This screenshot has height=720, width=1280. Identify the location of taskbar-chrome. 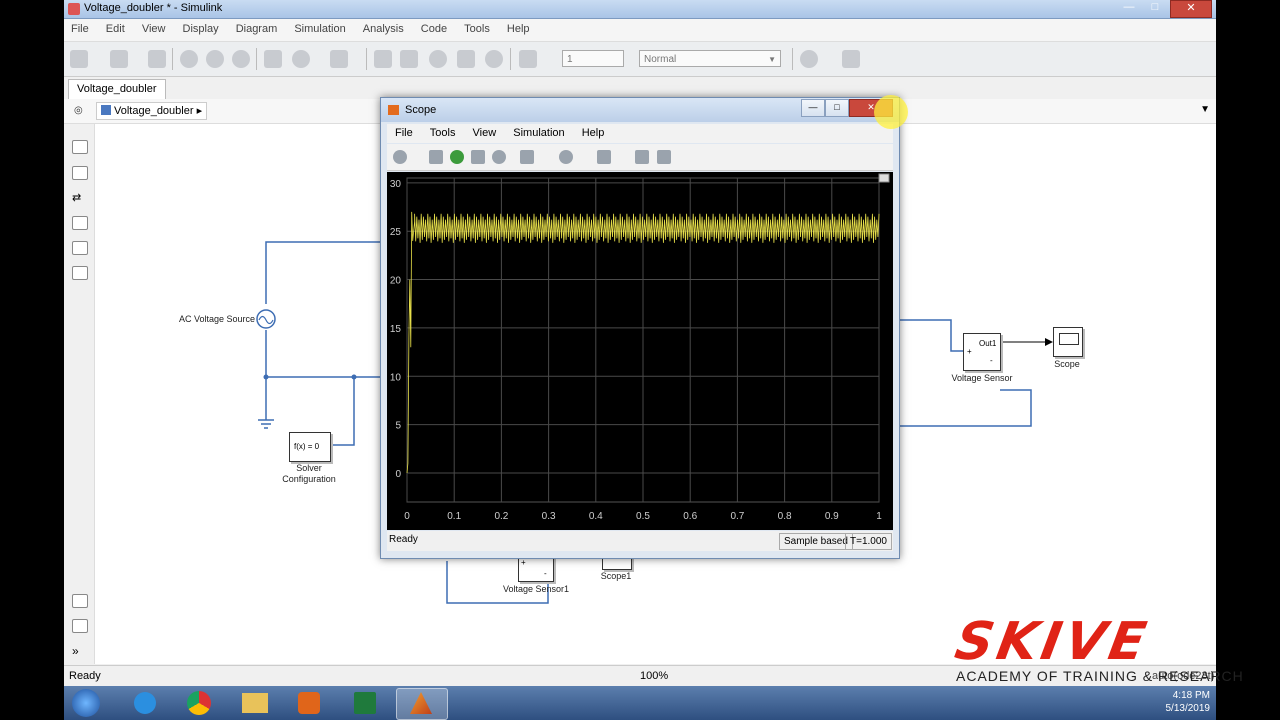
(199, 703).